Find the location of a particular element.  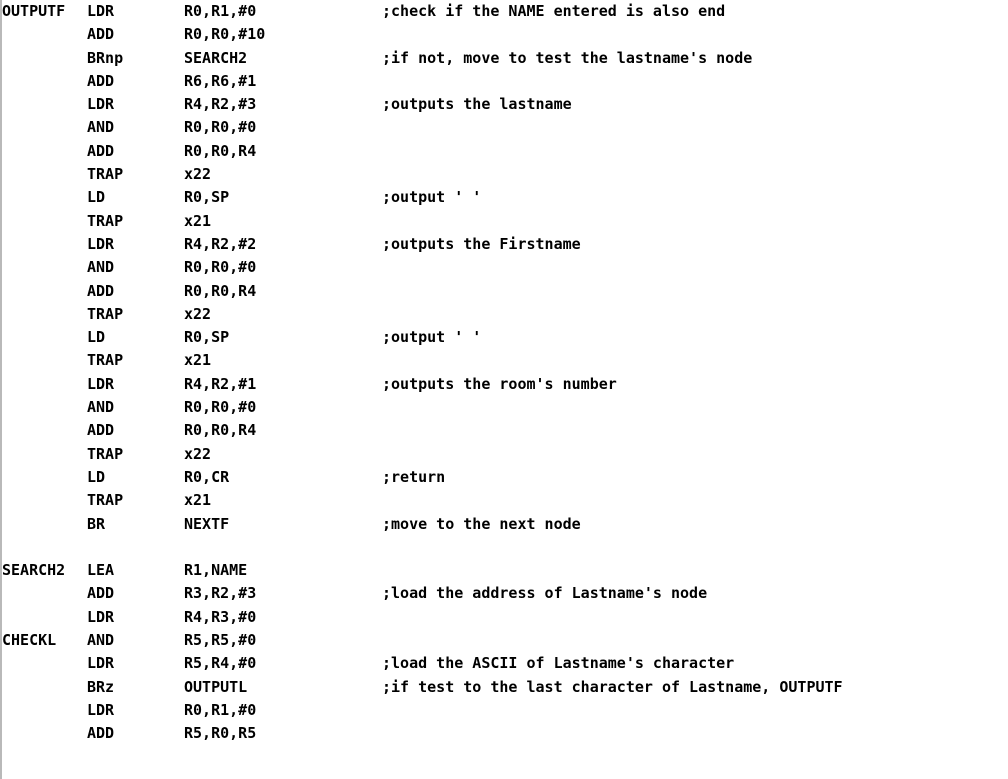

code-comment: ;move to the next node is located at coordinates (481, 523).